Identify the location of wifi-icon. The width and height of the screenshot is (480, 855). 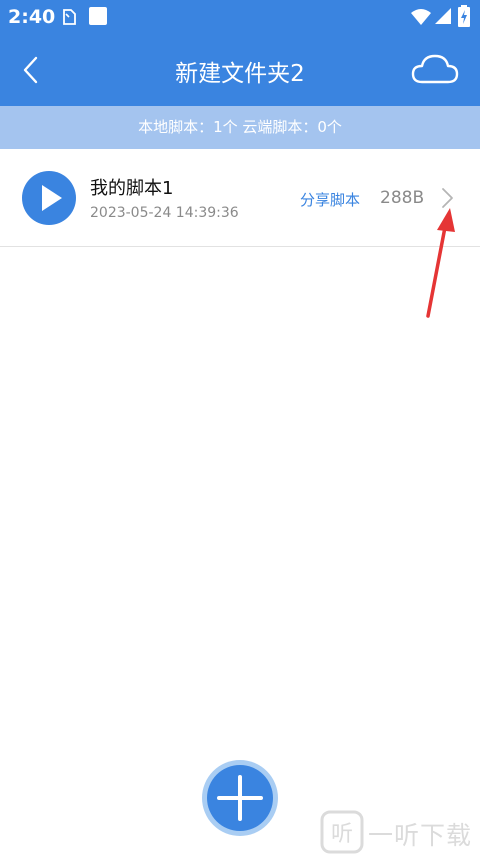
(421, 17).